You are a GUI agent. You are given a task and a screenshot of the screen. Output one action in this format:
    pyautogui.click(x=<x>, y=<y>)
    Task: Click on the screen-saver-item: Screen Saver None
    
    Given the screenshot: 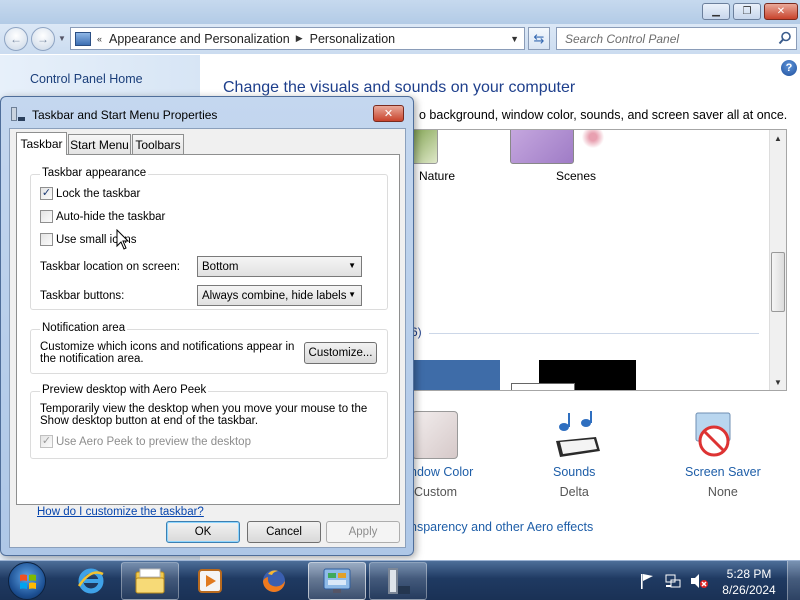 What is the action you would take?
    pyautogui.click(x=723, y=482)
    